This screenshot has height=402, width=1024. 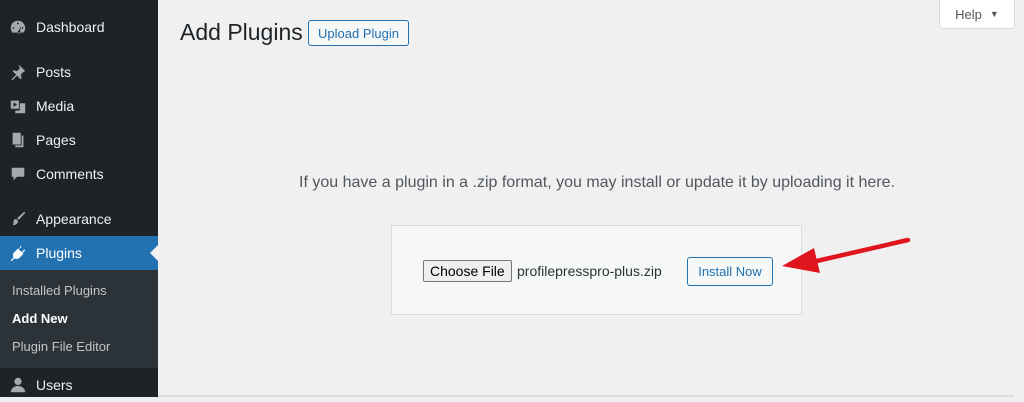 What do you see at coordinates (61, 346) in the screenshot?
I see `submenu-item-plugin-file-editor: Plugin File Editor` at bounding box center [61, 346].